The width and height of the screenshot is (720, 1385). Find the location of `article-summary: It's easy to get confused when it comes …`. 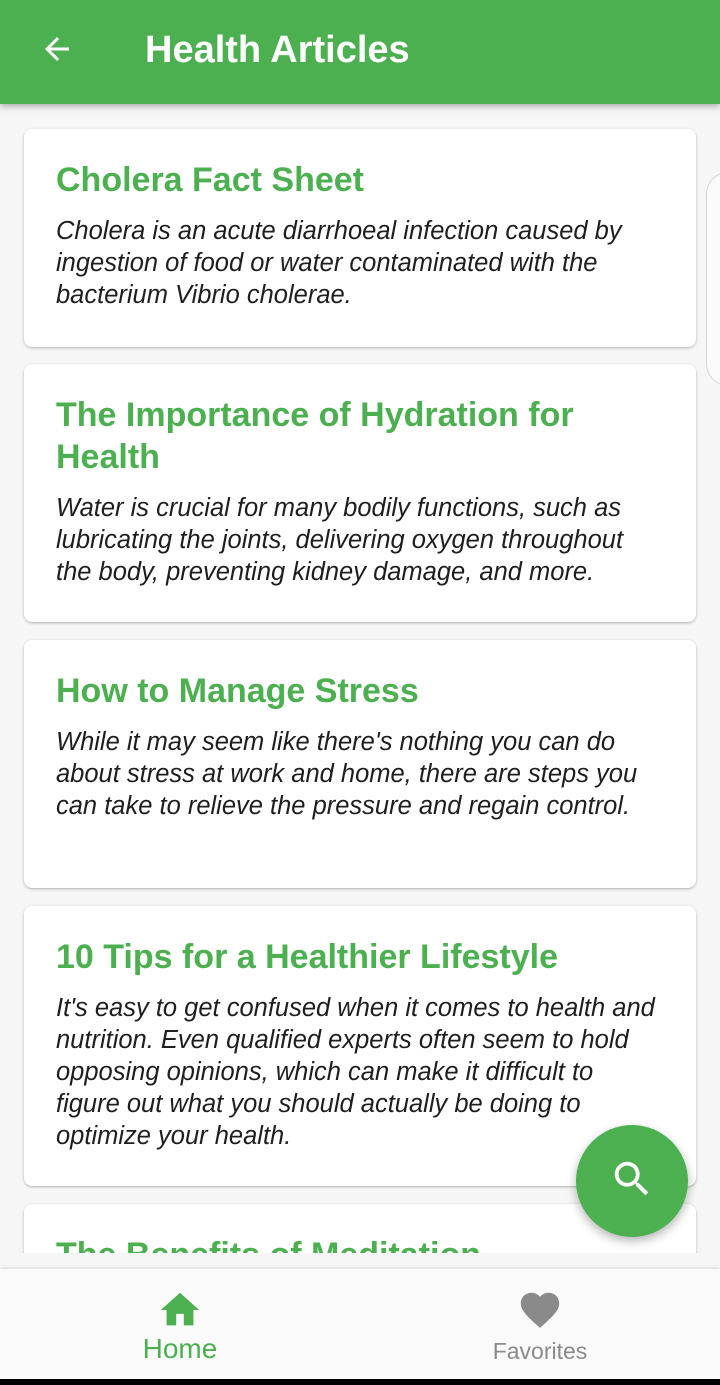

article-summary: It's easy to get confused when it comes … is located at coordinates (355, 1072).